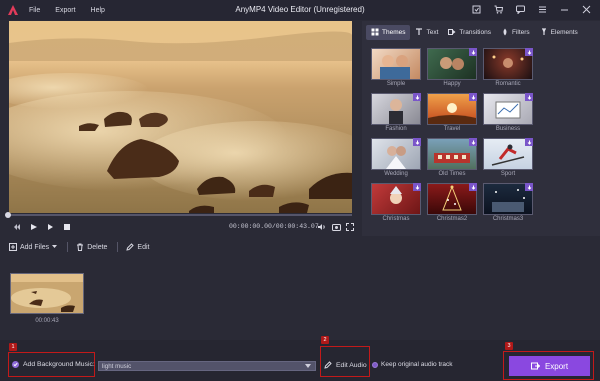  What do you see at coordinates (143, 247) in the screenshot?
I see `edit-label: Edit` at bounding box center [143, 247].